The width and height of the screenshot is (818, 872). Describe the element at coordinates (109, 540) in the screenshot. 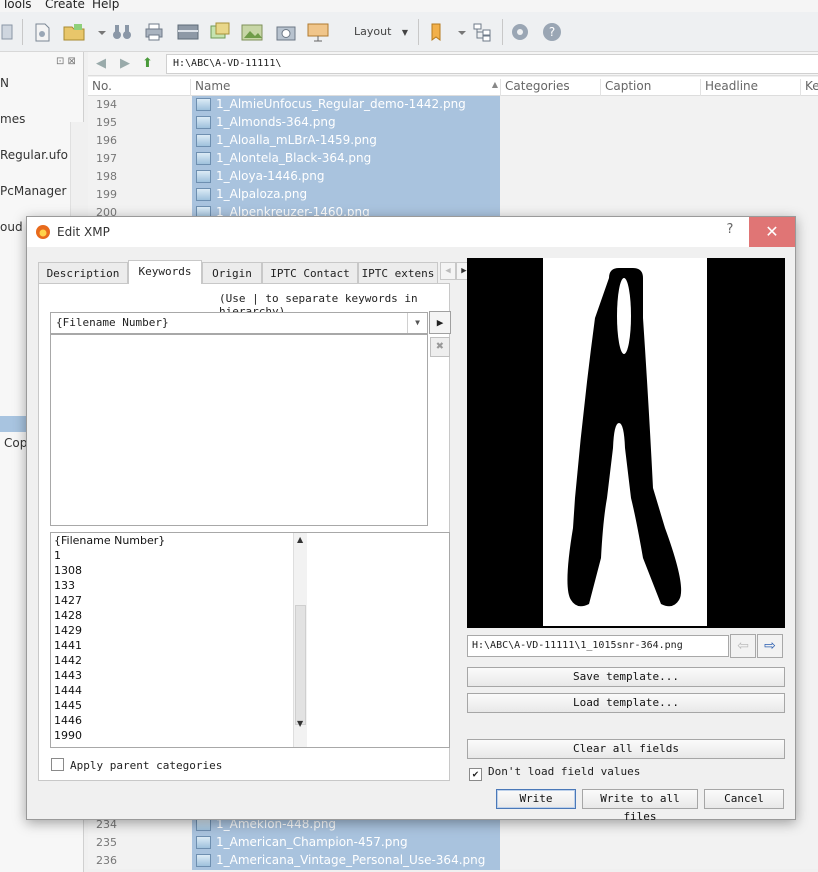

I see `list-item: {Filename Number}` at that location.